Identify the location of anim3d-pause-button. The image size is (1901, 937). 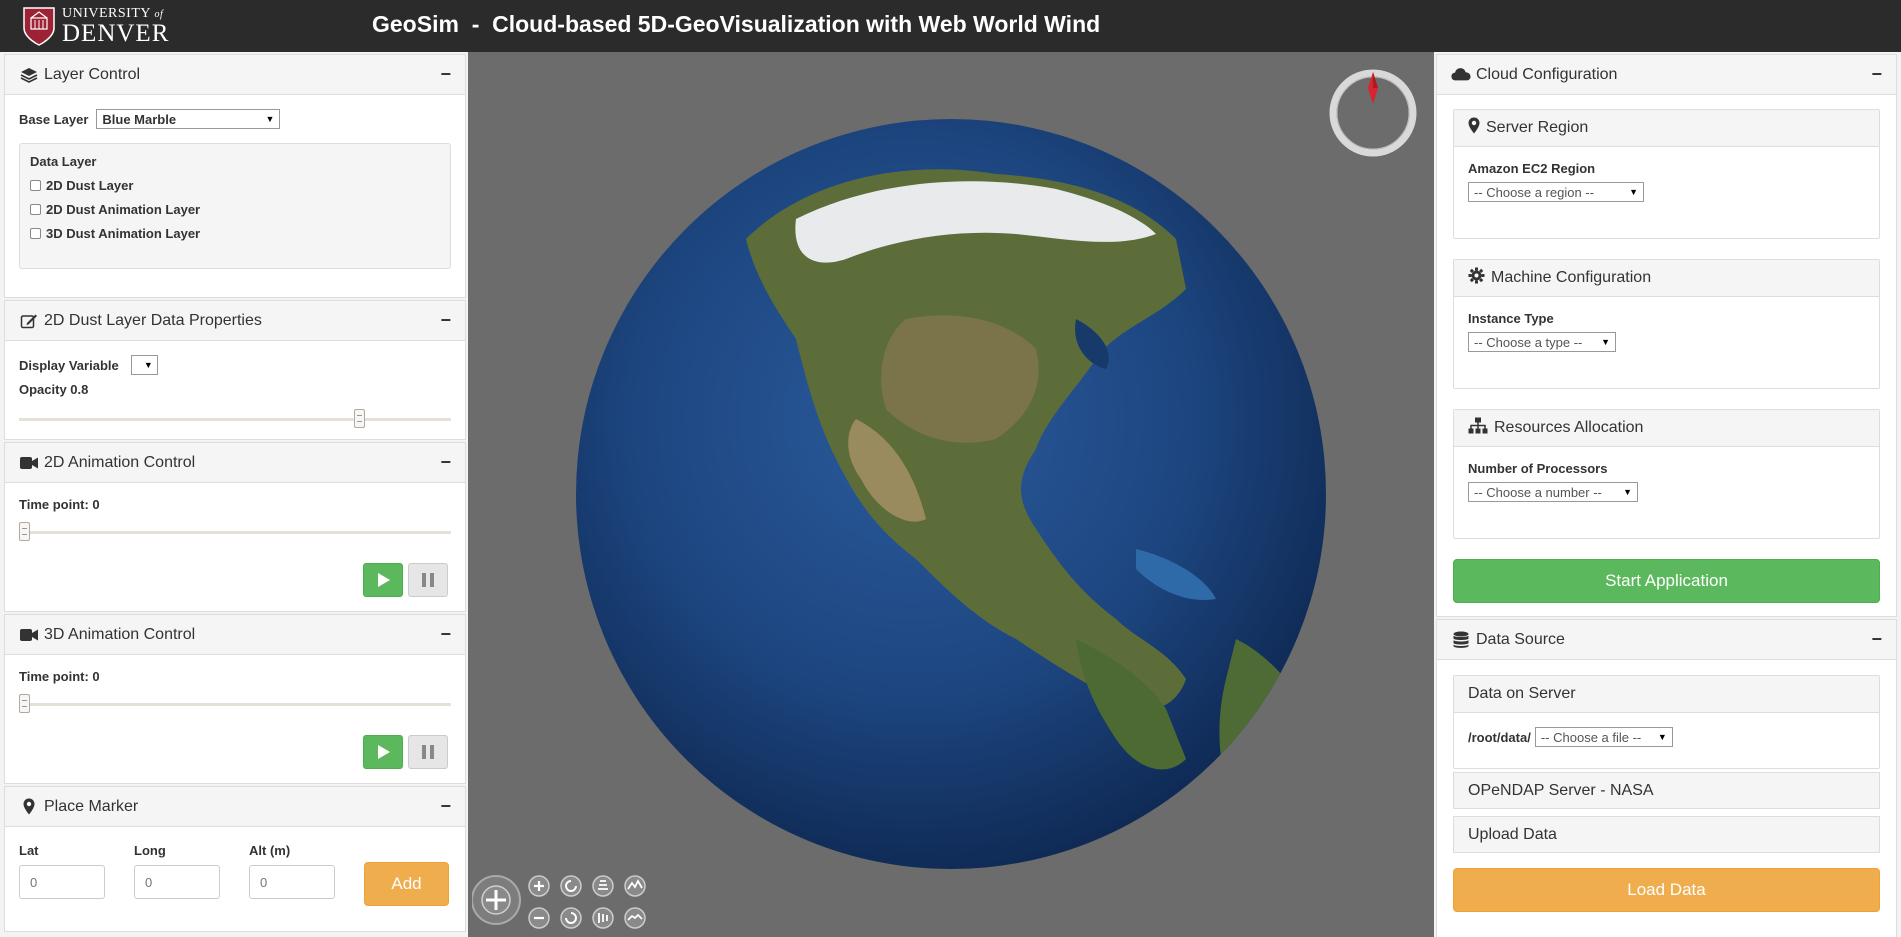
(428, 752).